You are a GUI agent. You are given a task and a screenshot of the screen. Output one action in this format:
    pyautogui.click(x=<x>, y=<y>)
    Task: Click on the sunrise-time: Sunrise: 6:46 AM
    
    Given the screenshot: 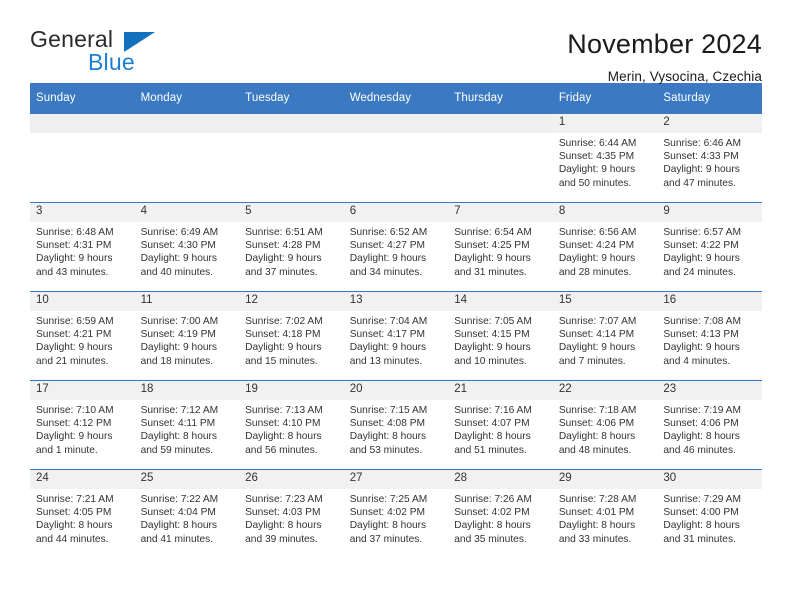 What is the action you would take?
    pyautogui.click(x=702, y=143)
    